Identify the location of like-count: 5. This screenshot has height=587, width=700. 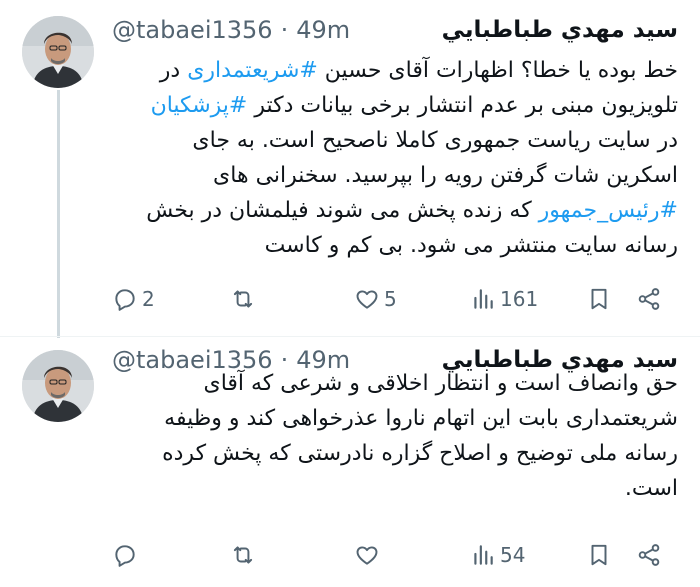
(390, 299).